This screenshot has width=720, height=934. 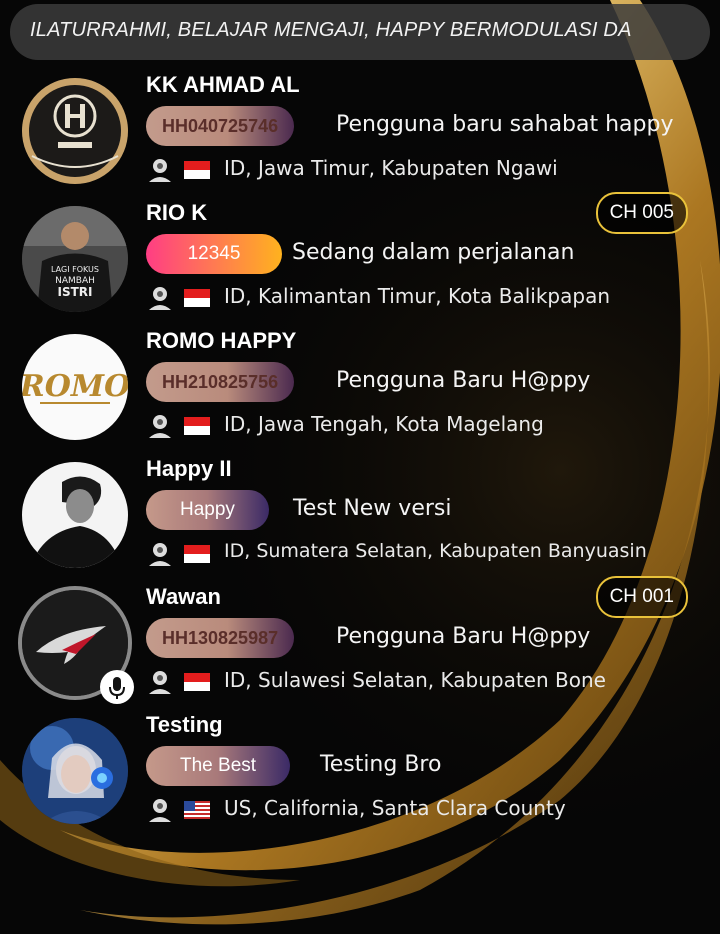 I want to click on user-status: Test New versi, so click(x=372, y=508).